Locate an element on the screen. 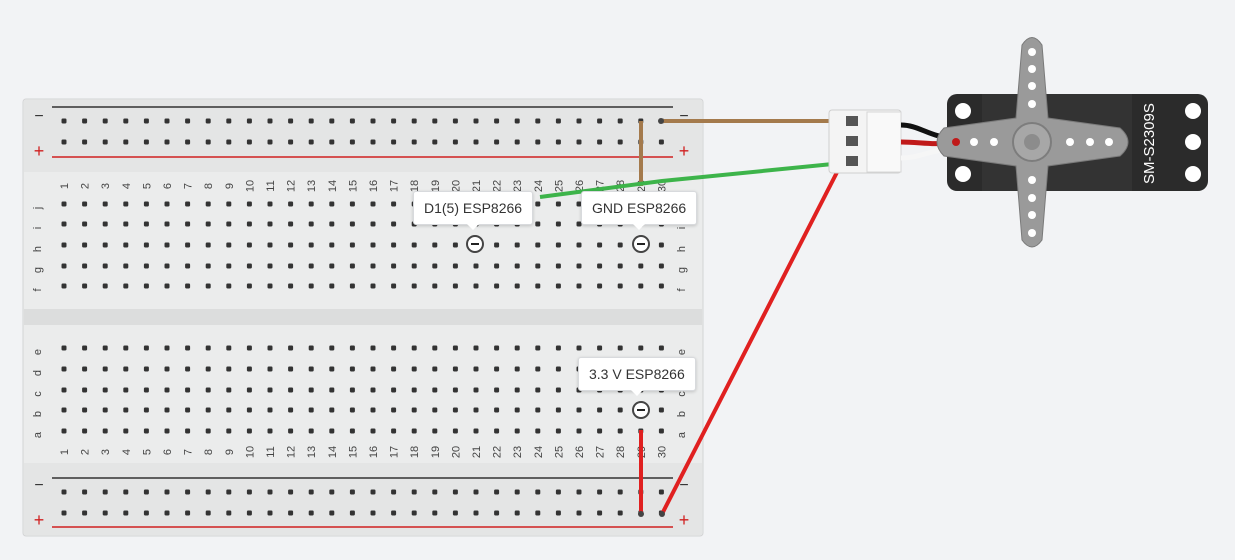 The image size is (1235, 560). hole-j2 is located at coordinates (85, 204).